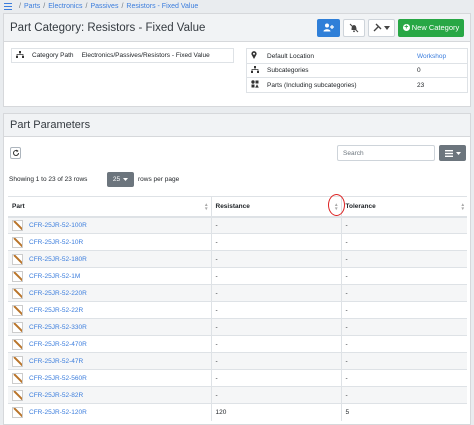 The width and height of the screenshot is (474, 425). What do you see at coordinates (254, 55) in the screenshot?
I see `map-marker-icon` at bounding box center [254, 55].